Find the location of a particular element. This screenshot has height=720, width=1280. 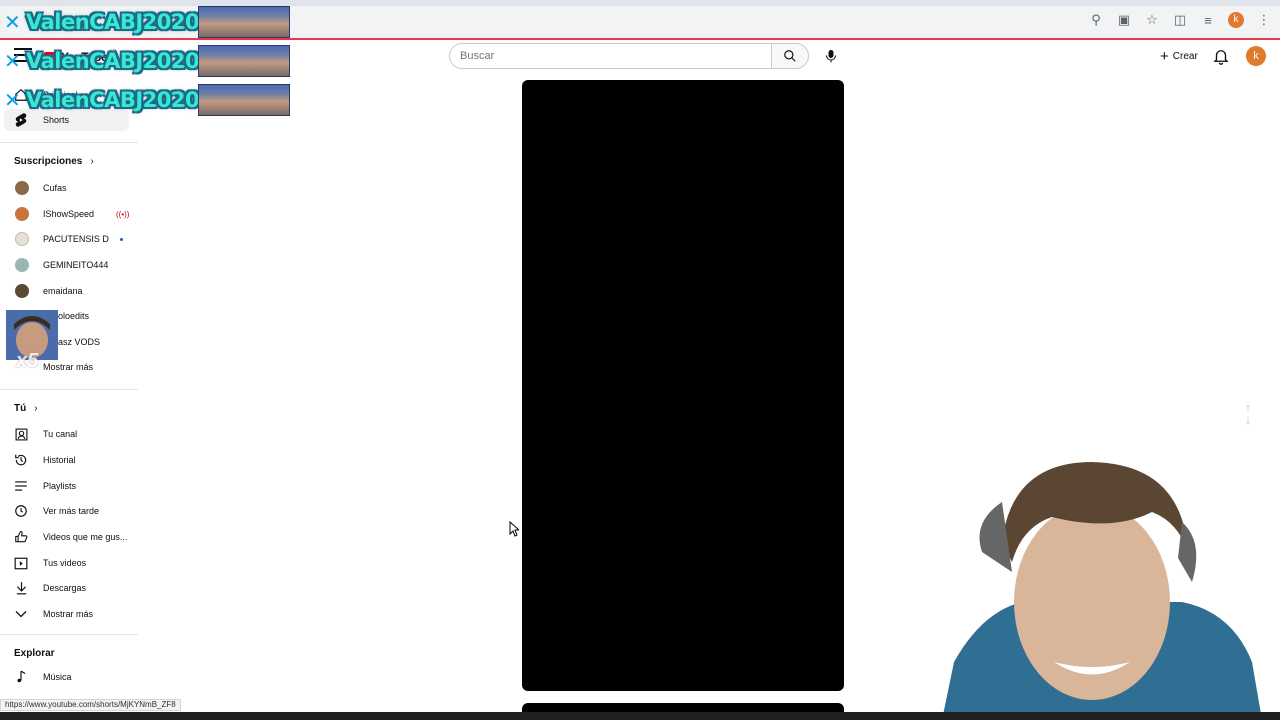

subscription-label: asz VODS is located at coordinates (79, 342).